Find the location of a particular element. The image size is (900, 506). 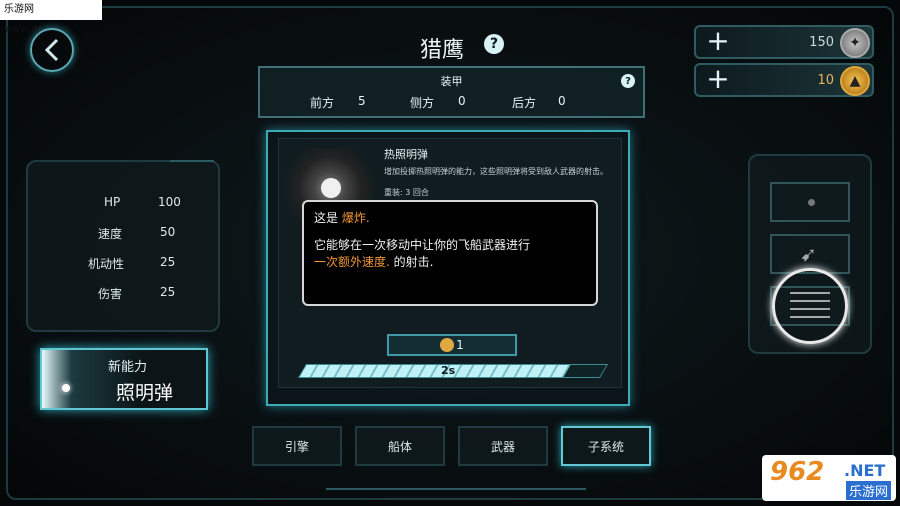

tooltip-line1-highlight: 爆炸. is located at coordinates (355, 218).